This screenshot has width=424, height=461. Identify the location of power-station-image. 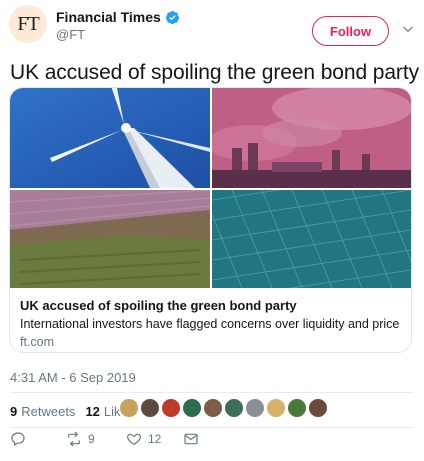
(311, 138).